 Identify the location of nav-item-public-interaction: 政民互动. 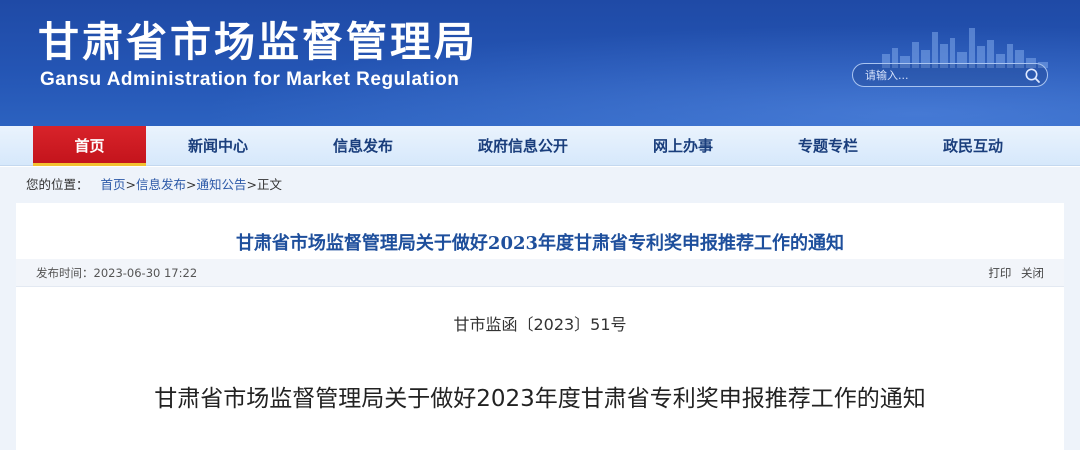
(973, 146).